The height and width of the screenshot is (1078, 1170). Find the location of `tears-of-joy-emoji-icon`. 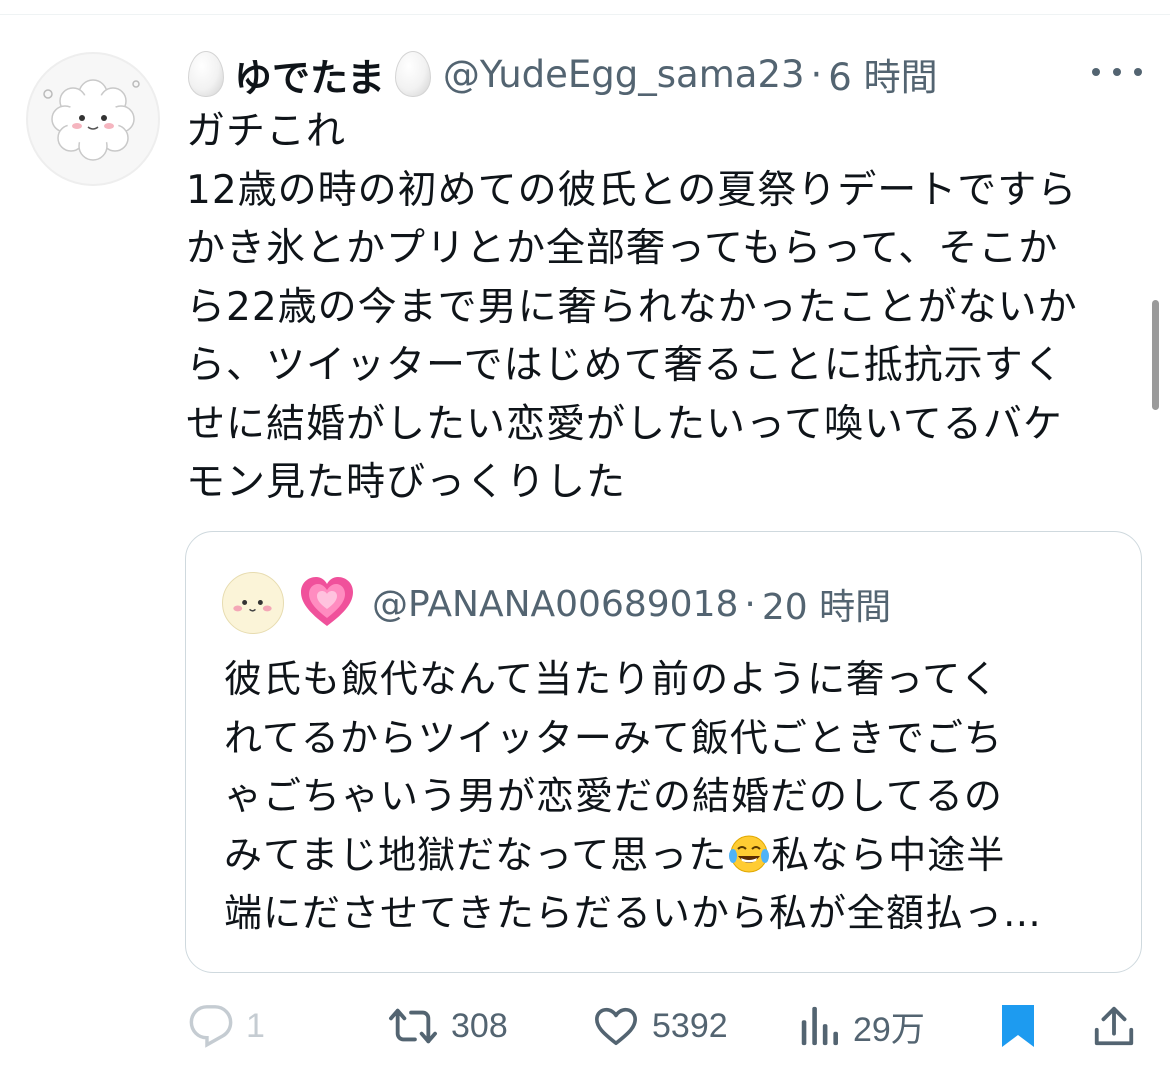

tears-of-joy-emoji-icon is located at coordinates (749, 853).